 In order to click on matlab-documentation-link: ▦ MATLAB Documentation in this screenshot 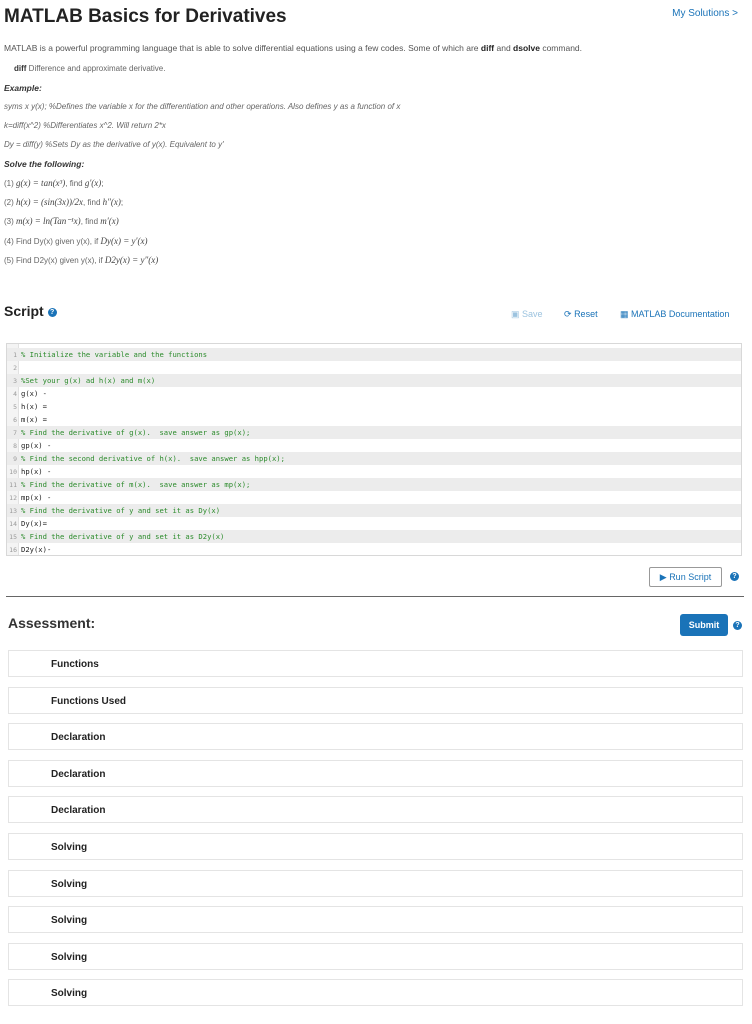, I will do `click(674, 314)`.